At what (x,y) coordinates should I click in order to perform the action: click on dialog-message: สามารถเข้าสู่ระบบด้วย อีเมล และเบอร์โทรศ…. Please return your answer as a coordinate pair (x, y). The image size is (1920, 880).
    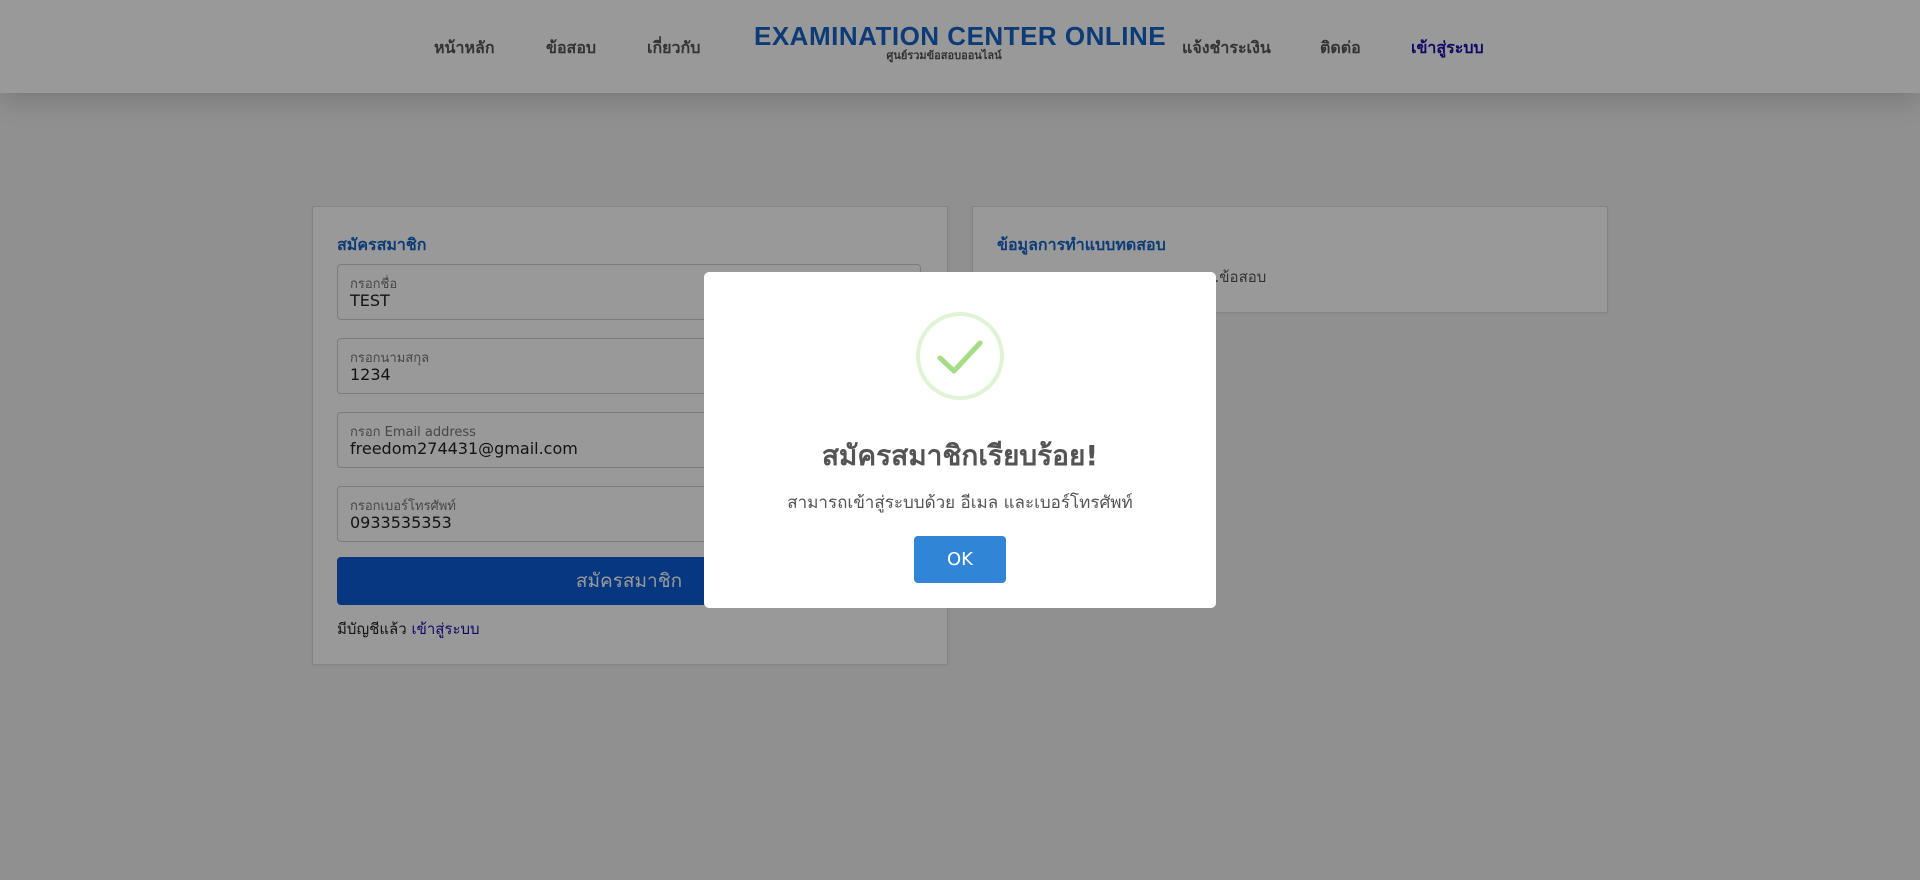
    Looking at the image, I should click on (960, 503).